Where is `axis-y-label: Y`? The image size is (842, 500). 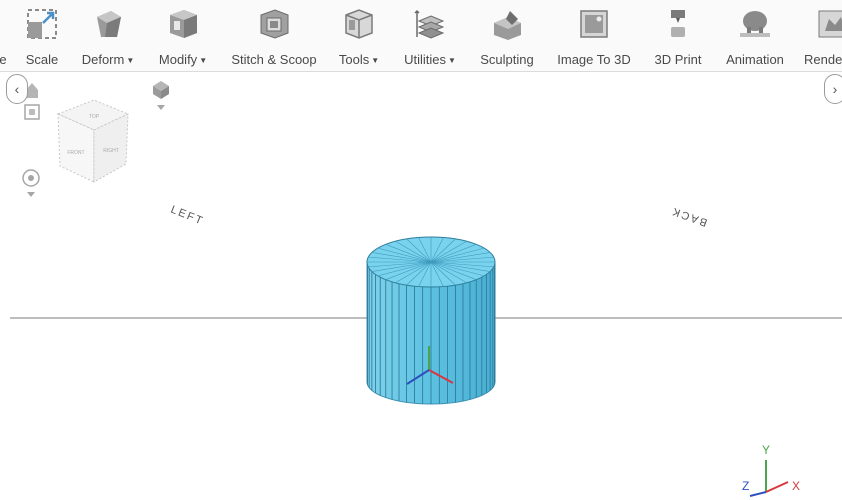
axis-y-label: Y is located at coordinates (766, 450).